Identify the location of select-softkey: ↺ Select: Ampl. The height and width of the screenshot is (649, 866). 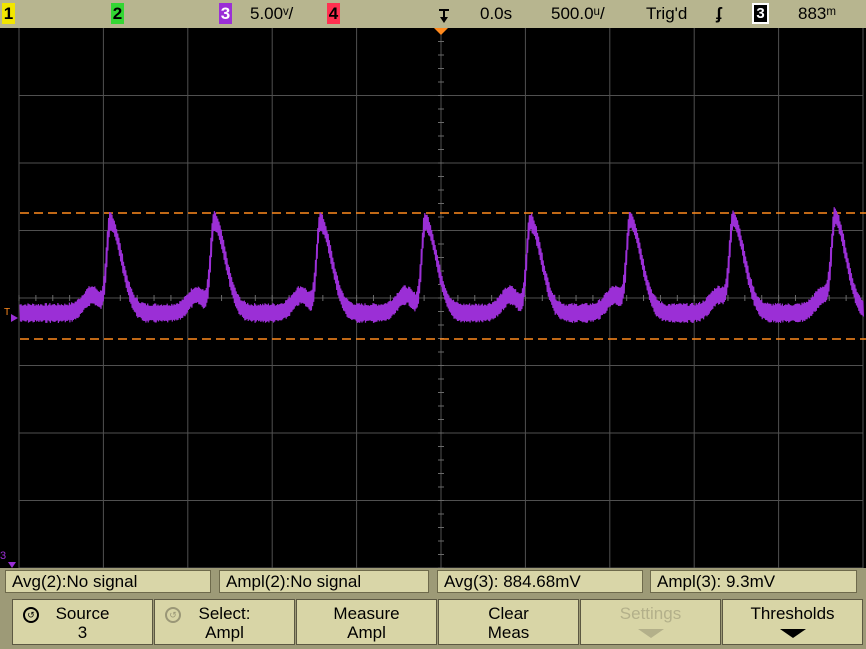
(224, 622).